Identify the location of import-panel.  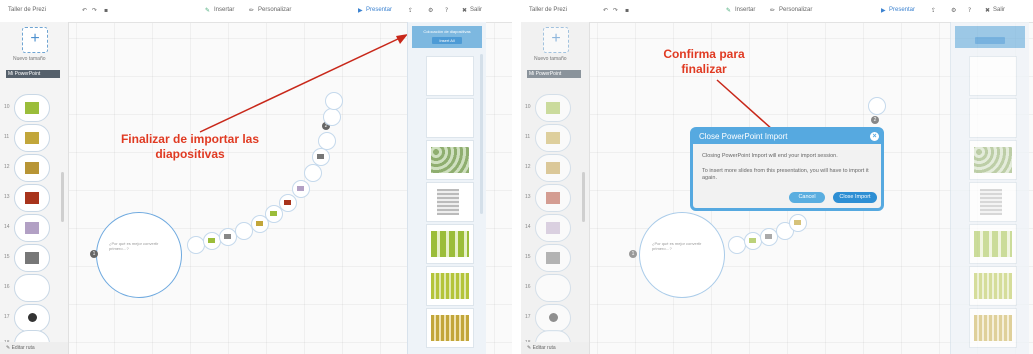
(989, 188).